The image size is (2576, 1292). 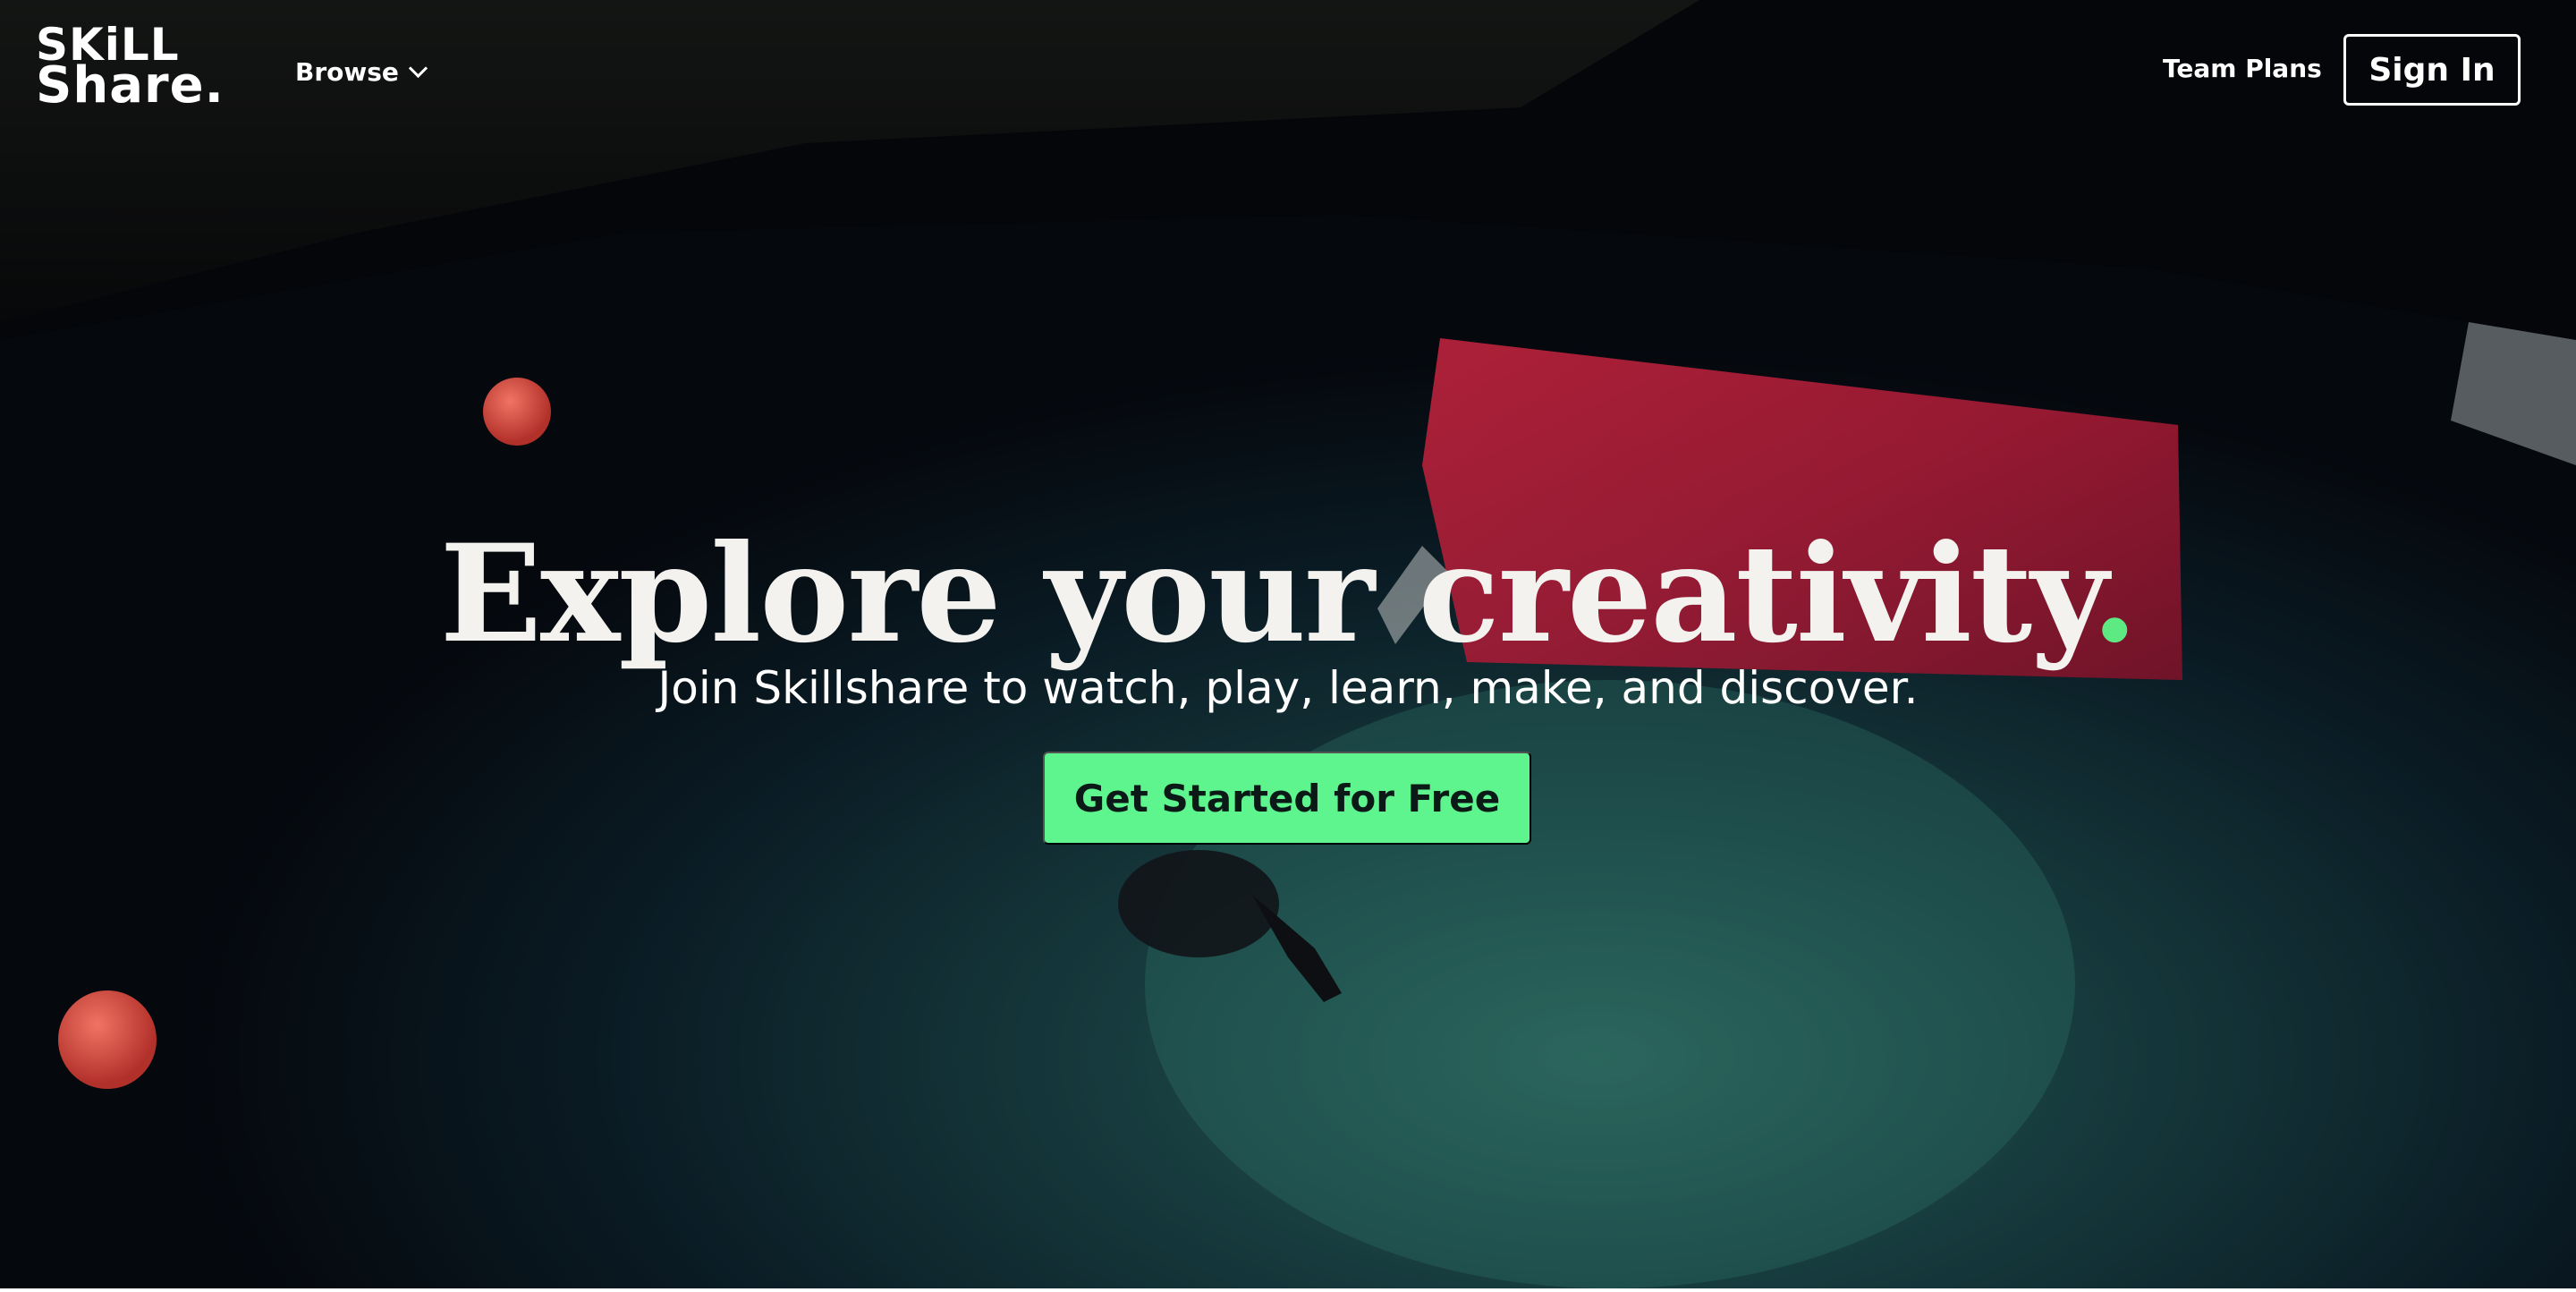 I want to click on get-started-button: Get Started for Free, so click(x=1287, y=798).